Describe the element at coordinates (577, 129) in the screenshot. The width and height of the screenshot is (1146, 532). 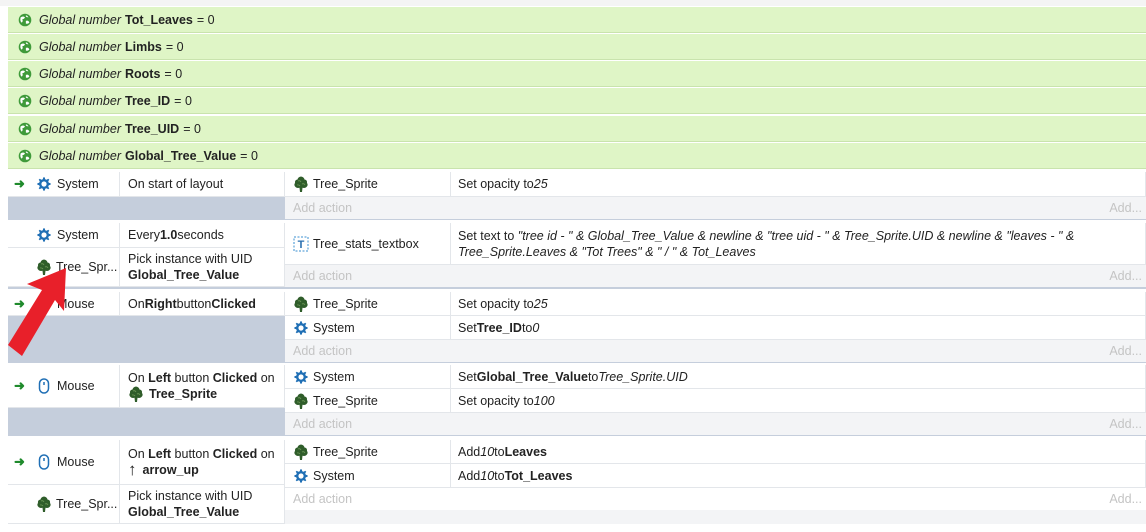
I see `global-variable-row: Global number Tree_UID = 0` at that location.